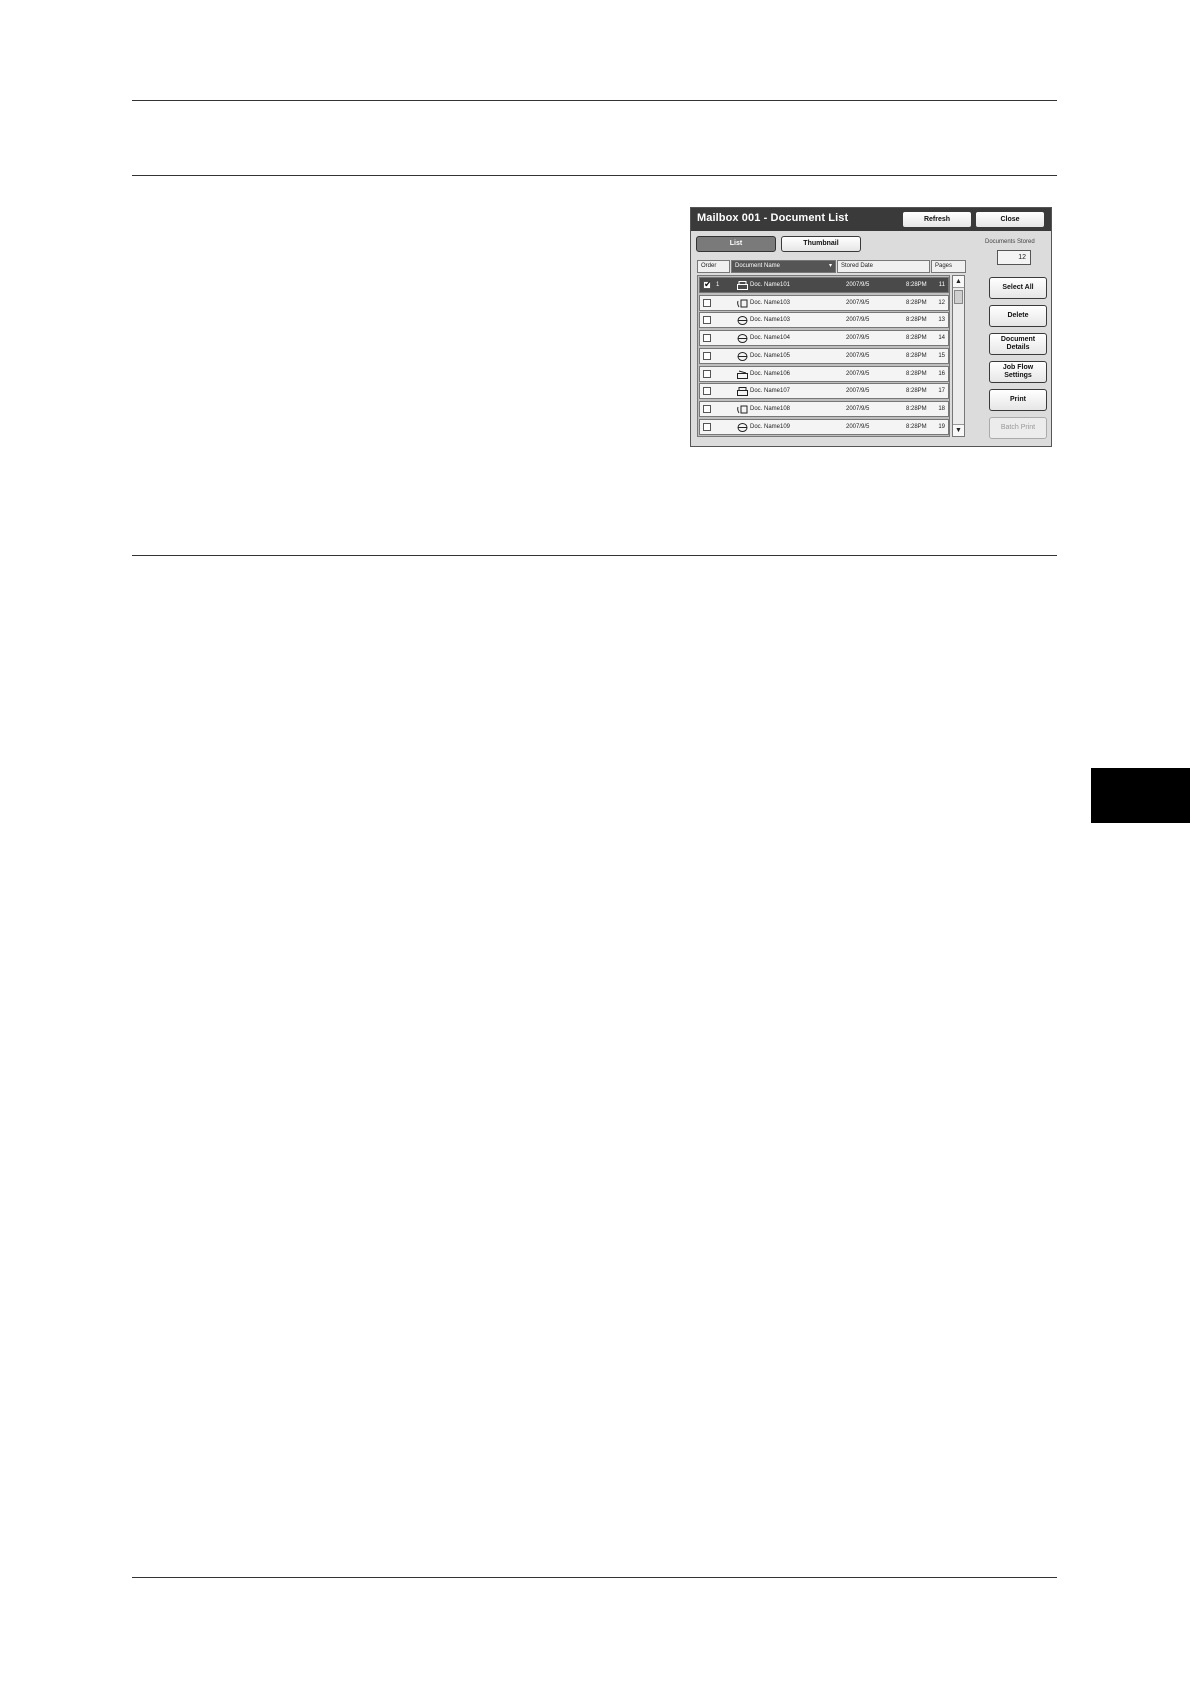 The height and width of the screenshot is (1684, 1190). Describe the element at coordinates (824, 285) in the screenshot. I see `list-item: ✔ 1 Doc. Name101 2007/9/5 8:28PM 11` at that location.